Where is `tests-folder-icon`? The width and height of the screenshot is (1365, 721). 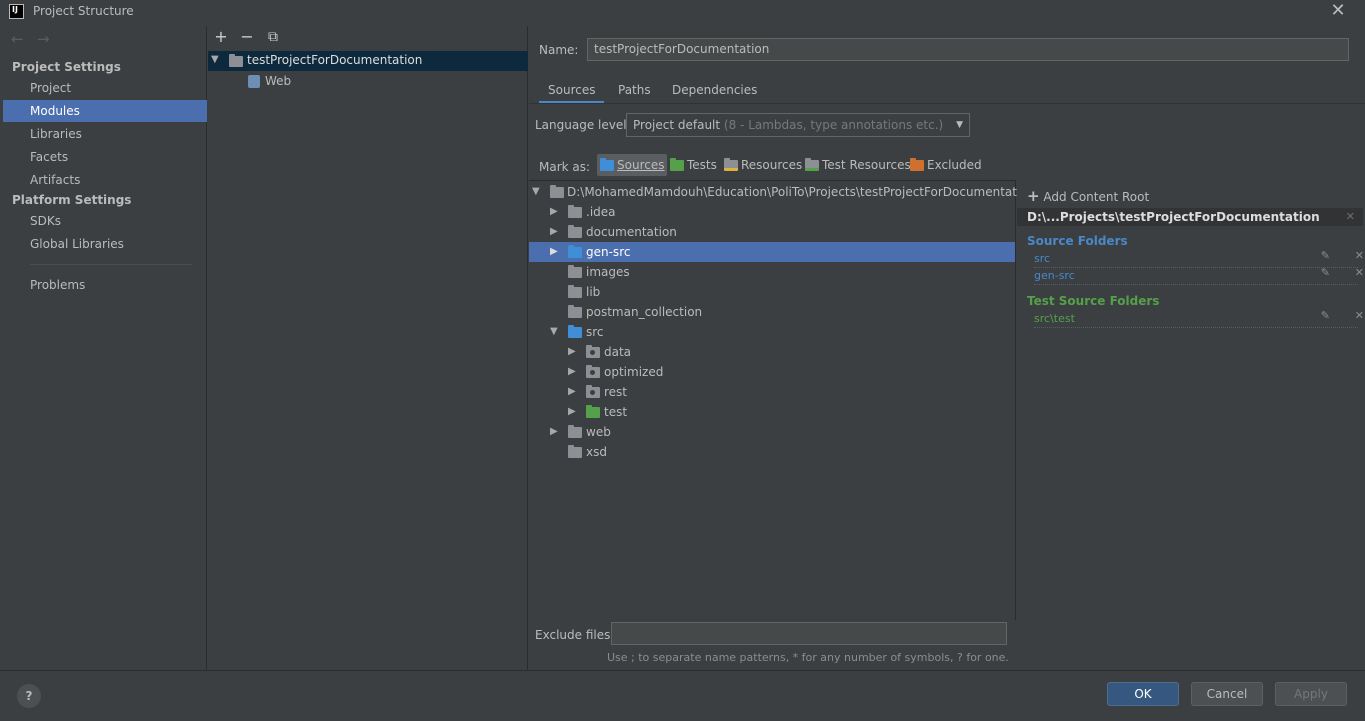
tests-folder-icon is located at coordinates (677, 164).